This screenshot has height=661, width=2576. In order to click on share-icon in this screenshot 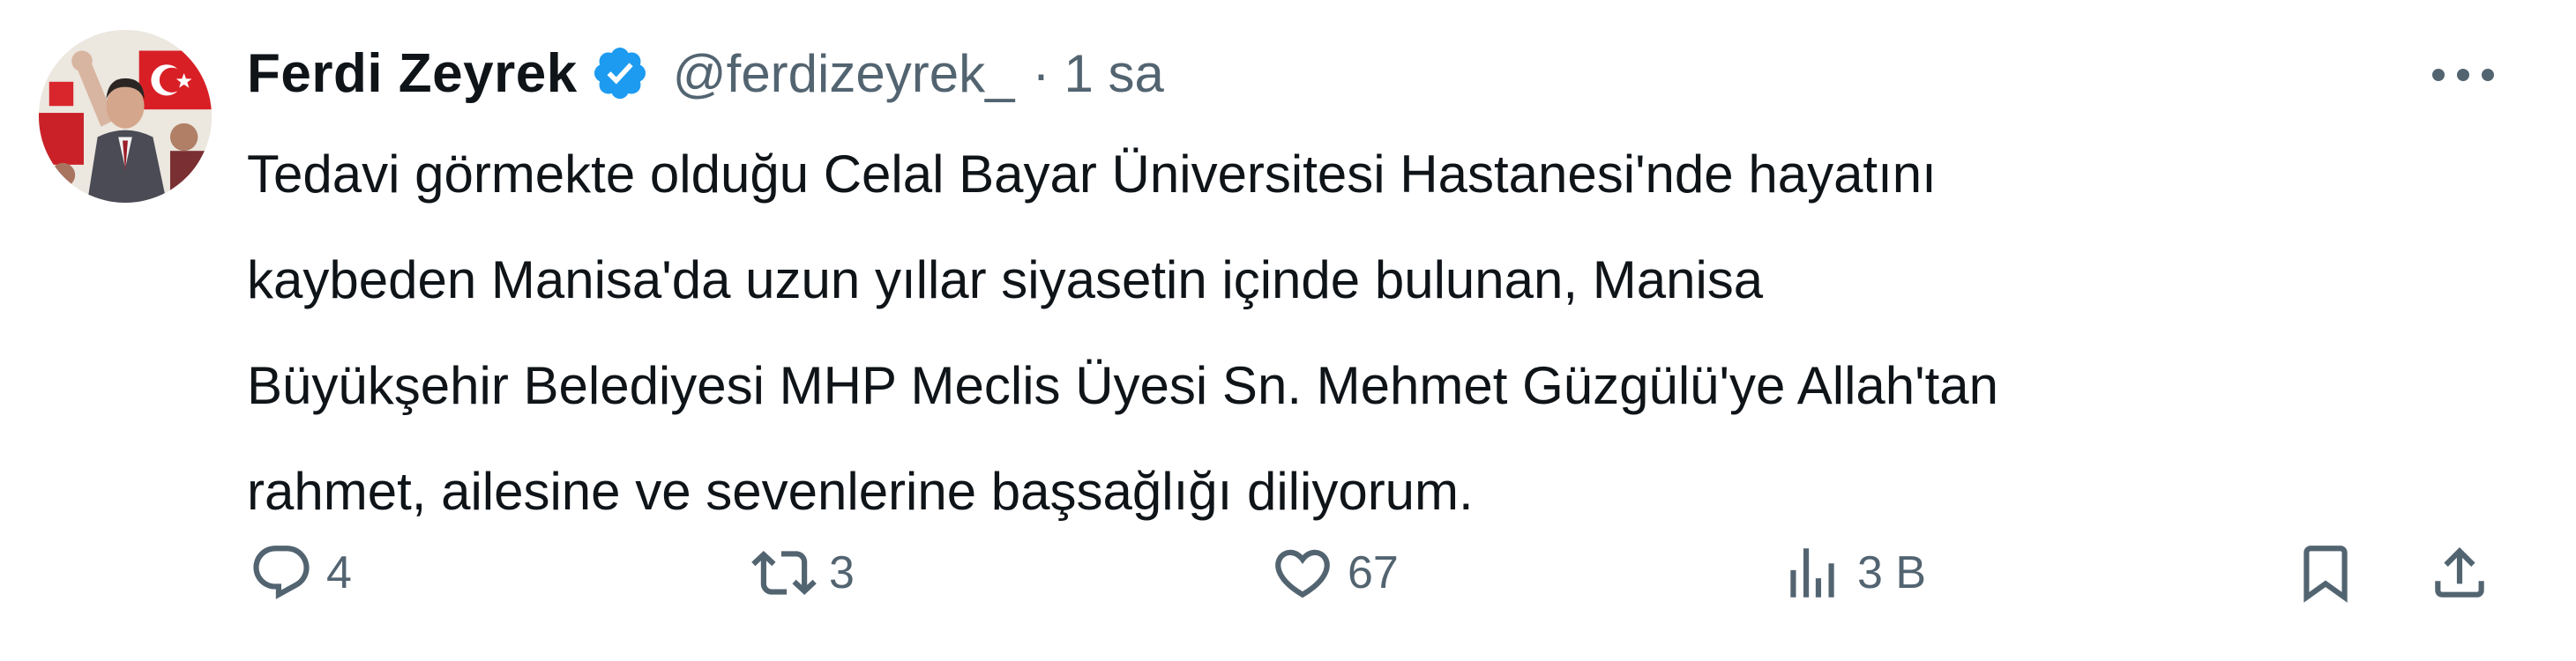, I will do `click(2459, 572)`.